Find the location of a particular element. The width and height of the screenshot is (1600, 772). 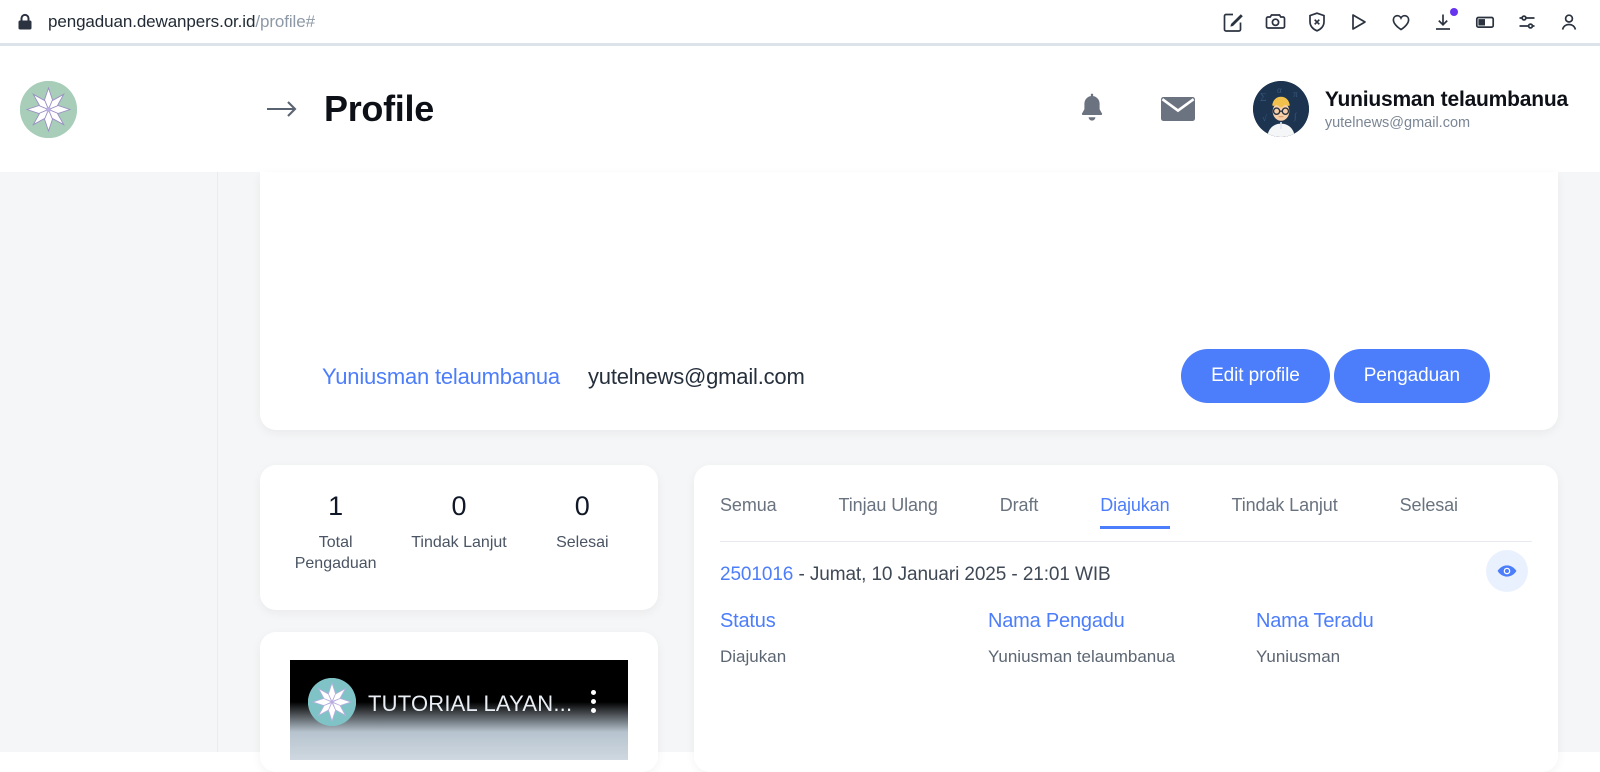

envelope-icon is located at coordinates (1178, 109).